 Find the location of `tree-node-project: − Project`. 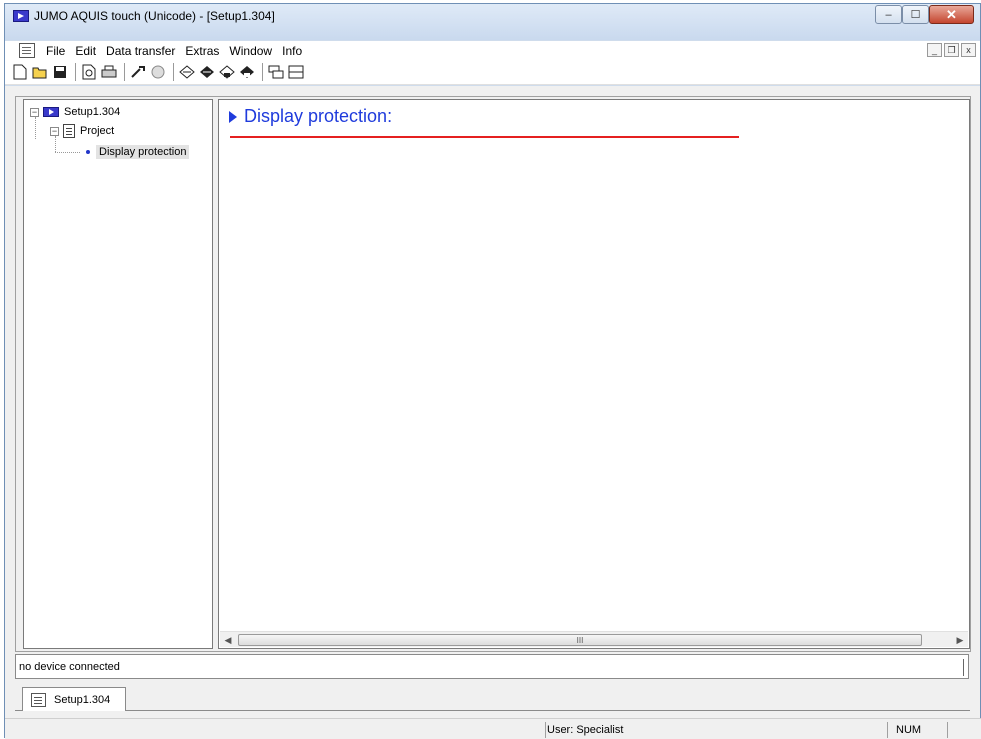

tree-node-project: − Project is located at coordinates (82, 131).